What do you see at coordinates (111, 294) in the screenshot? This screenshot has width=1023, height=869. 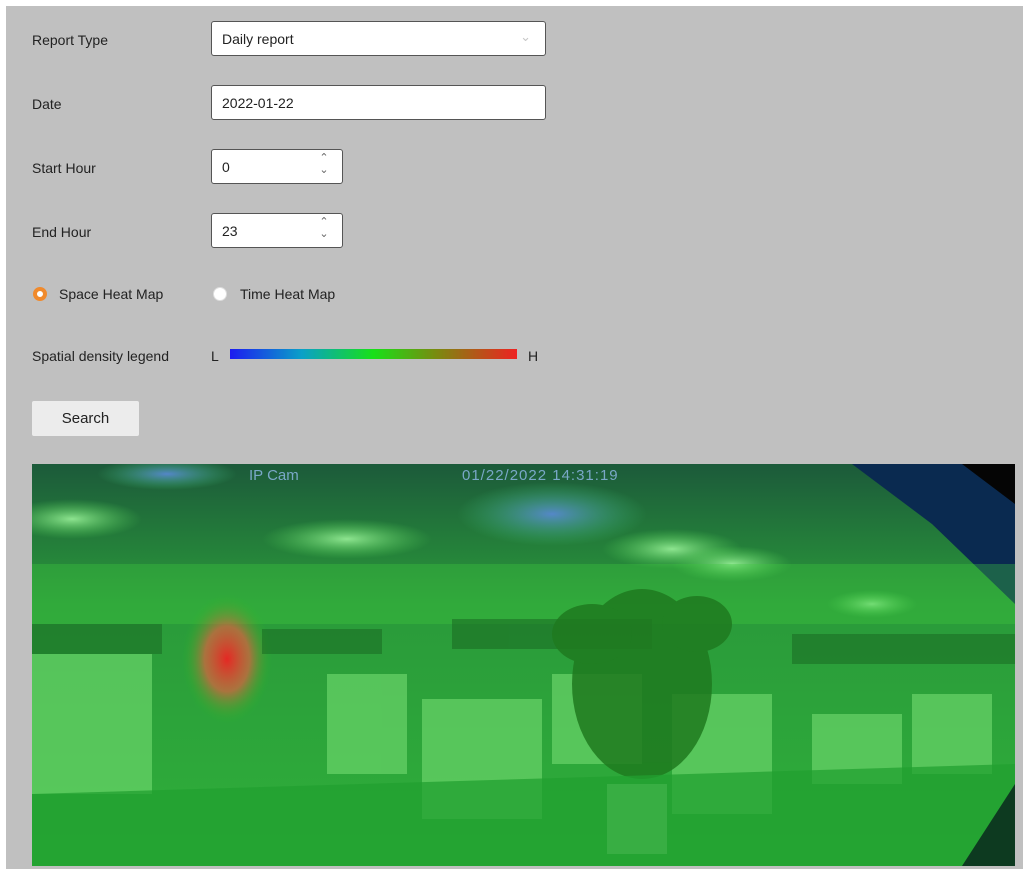 I see `space-heat-map-label: Space Heat Map` at bounding box center [111, 294].